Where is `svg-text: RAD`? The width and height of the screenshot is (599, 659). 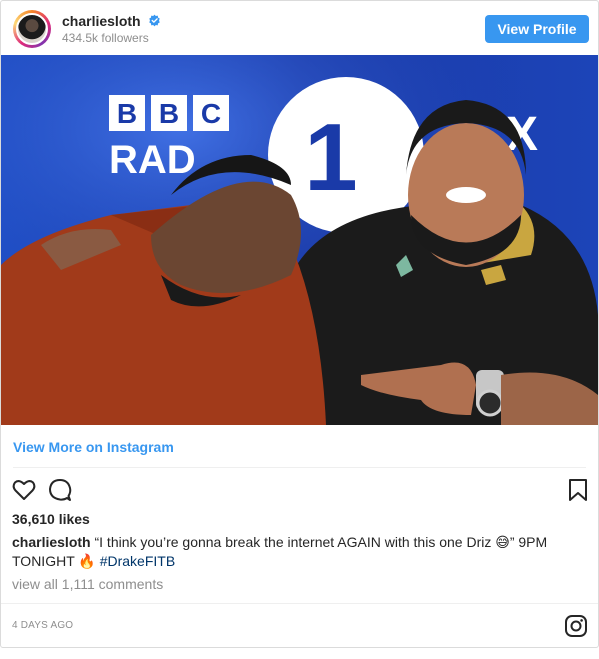
svg-text: RAD is located at coordinates (152, 160).